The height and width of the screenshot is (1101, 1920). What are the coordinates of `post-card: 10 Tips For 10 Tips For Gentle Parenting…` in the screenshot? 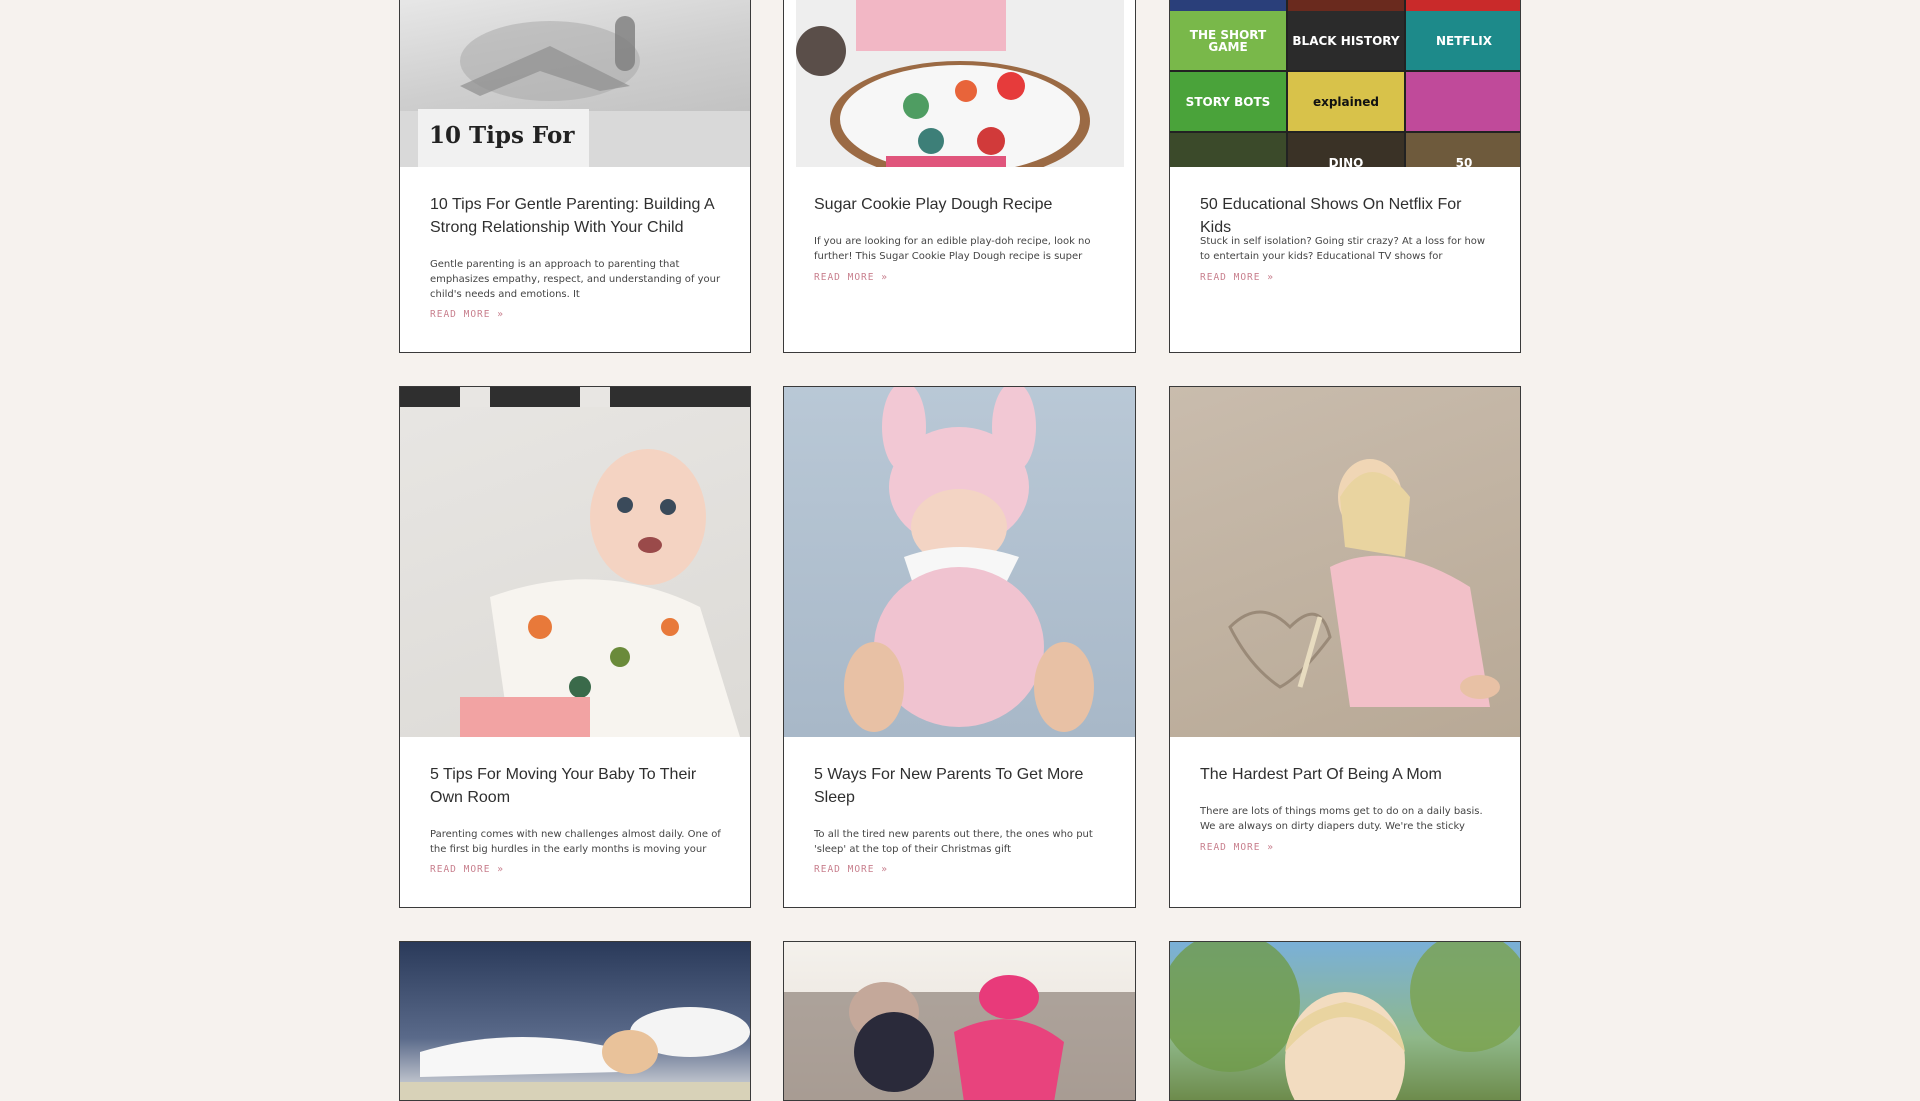 It's located at (575, 176).